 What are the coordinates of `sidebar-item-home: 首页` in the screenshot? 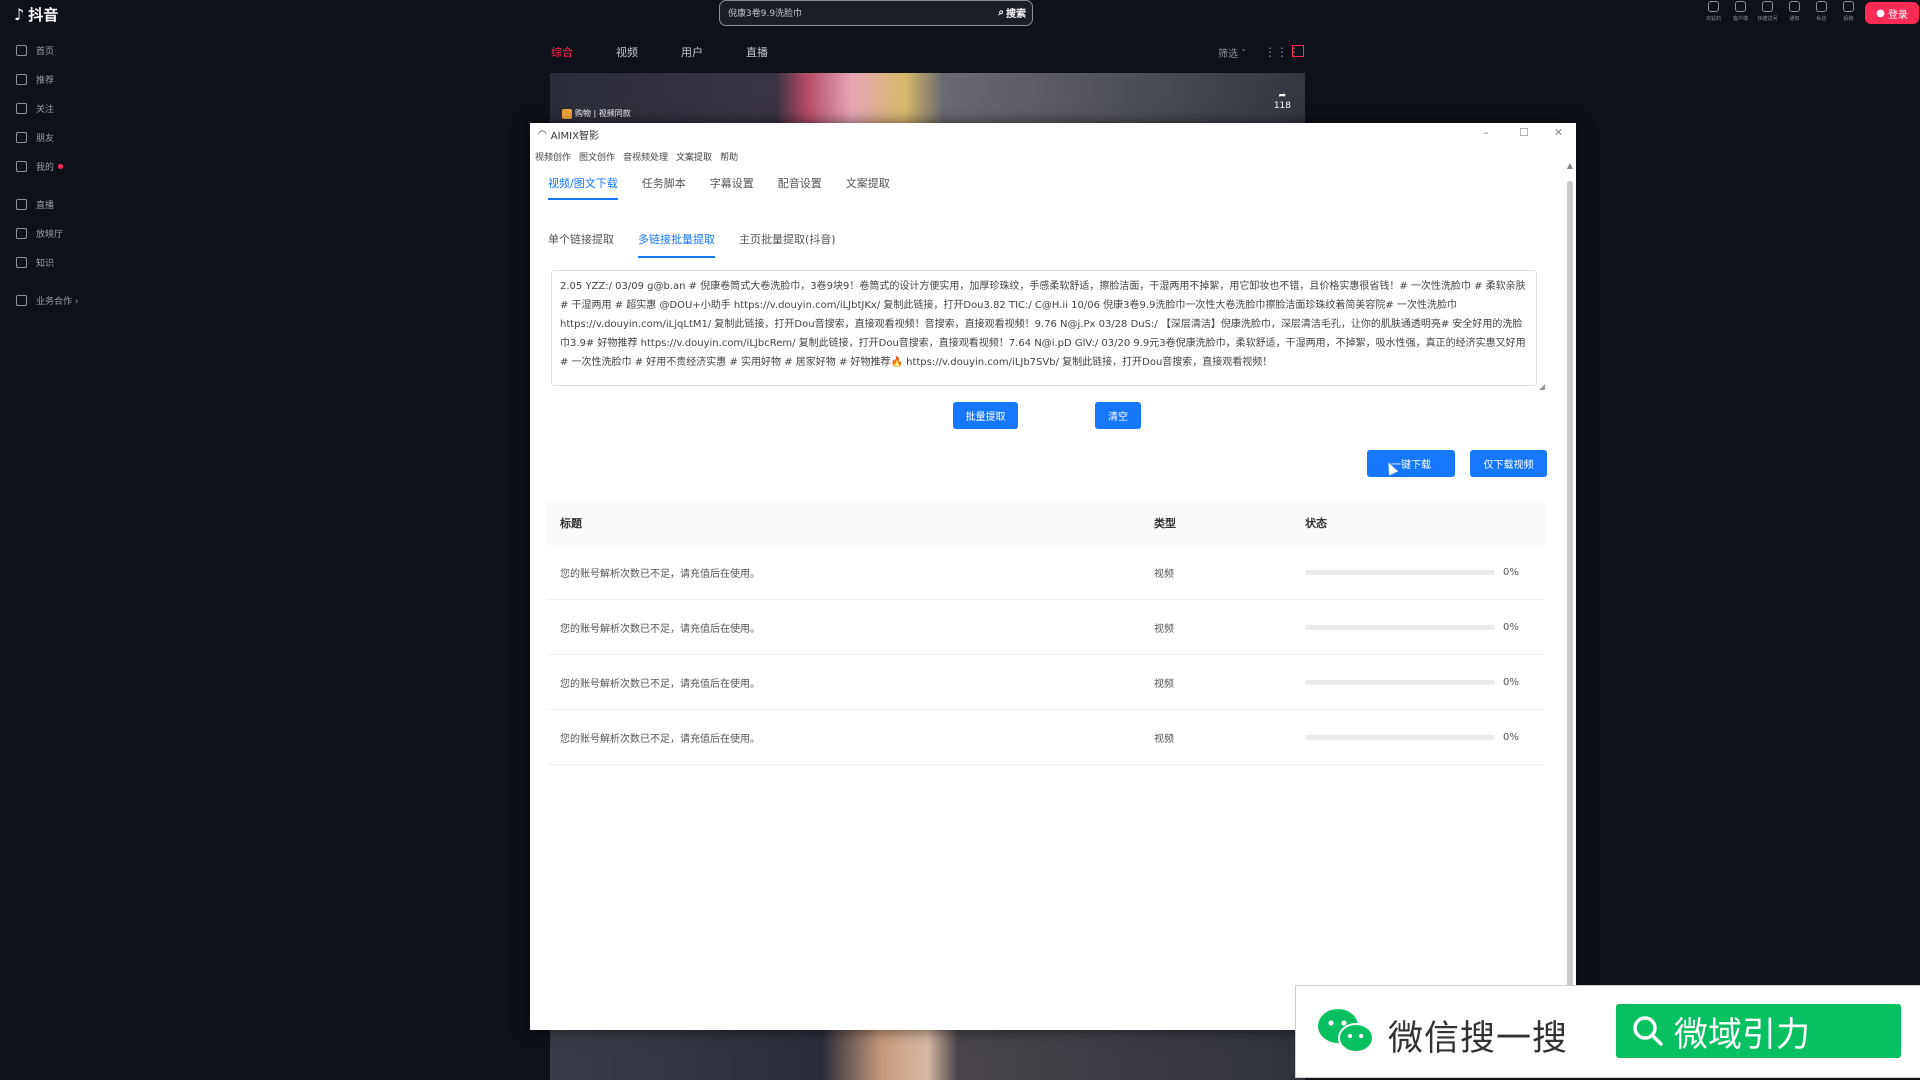 It's located at (55, 50).